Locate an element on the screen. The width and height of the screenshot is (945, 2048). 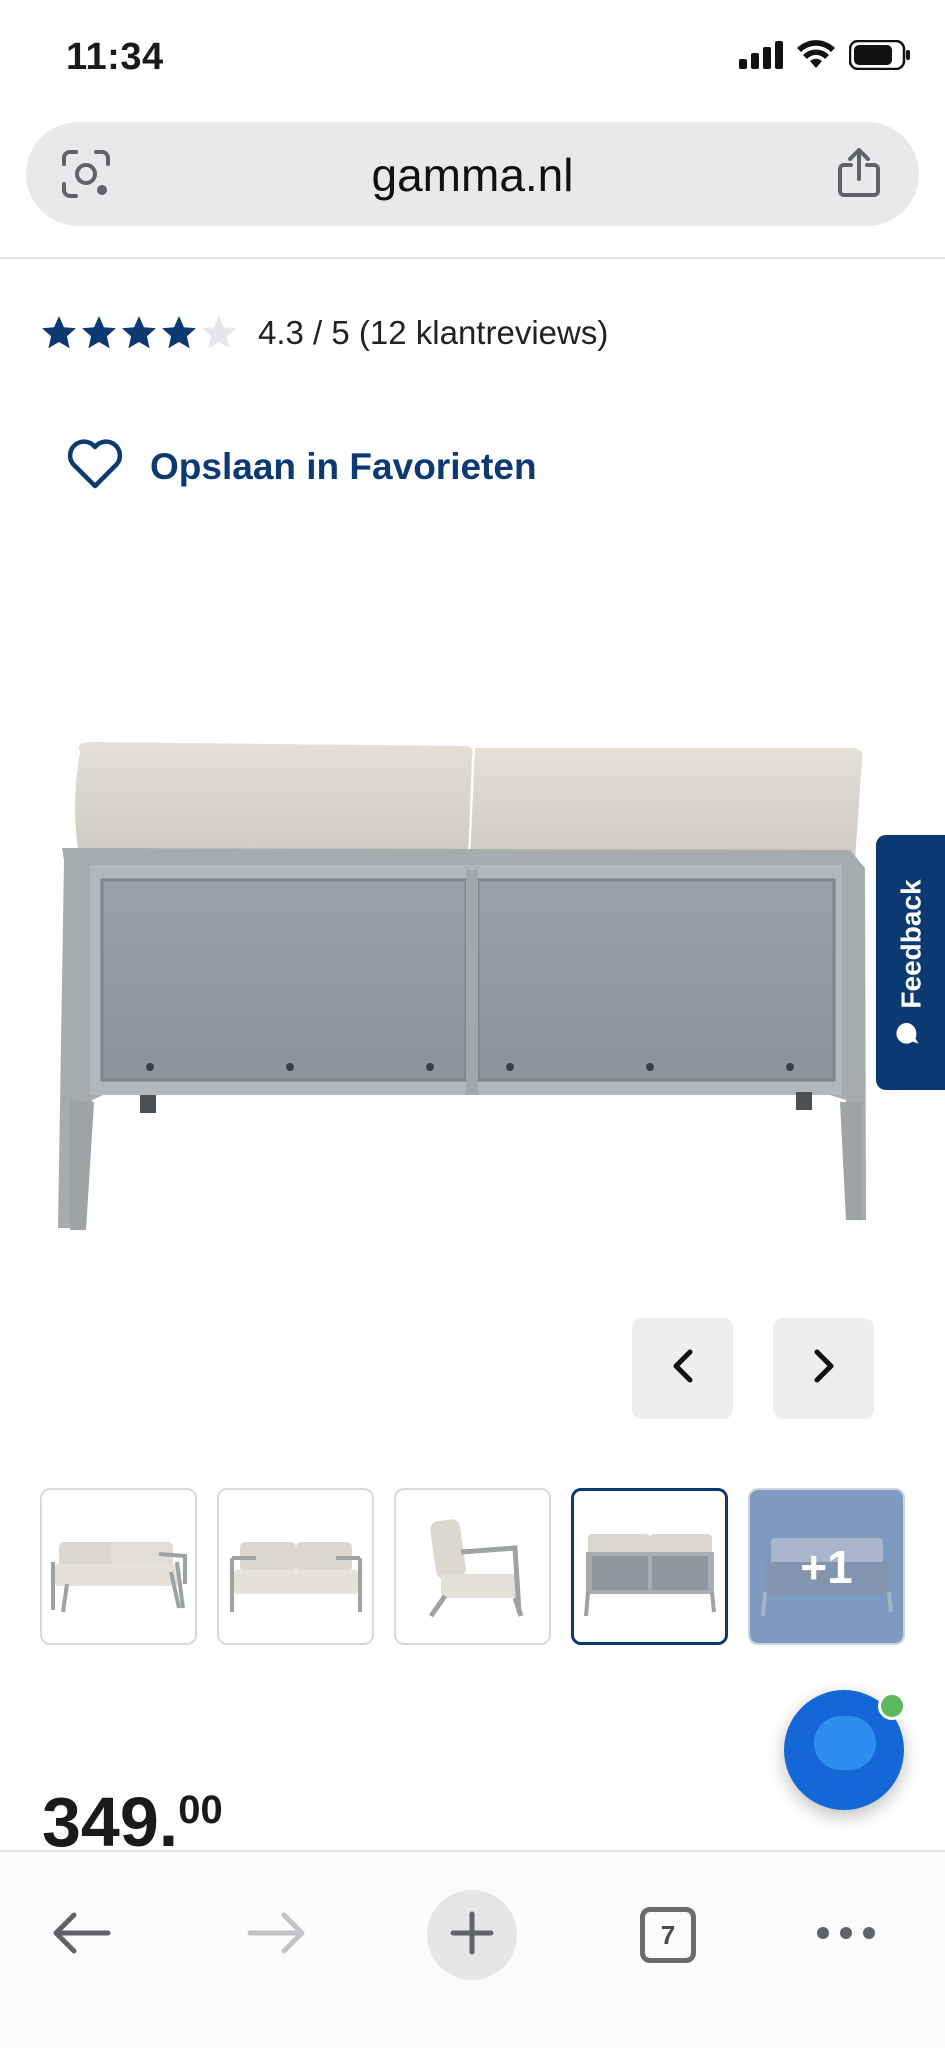
back-button is located at coordinates (81, 1935).